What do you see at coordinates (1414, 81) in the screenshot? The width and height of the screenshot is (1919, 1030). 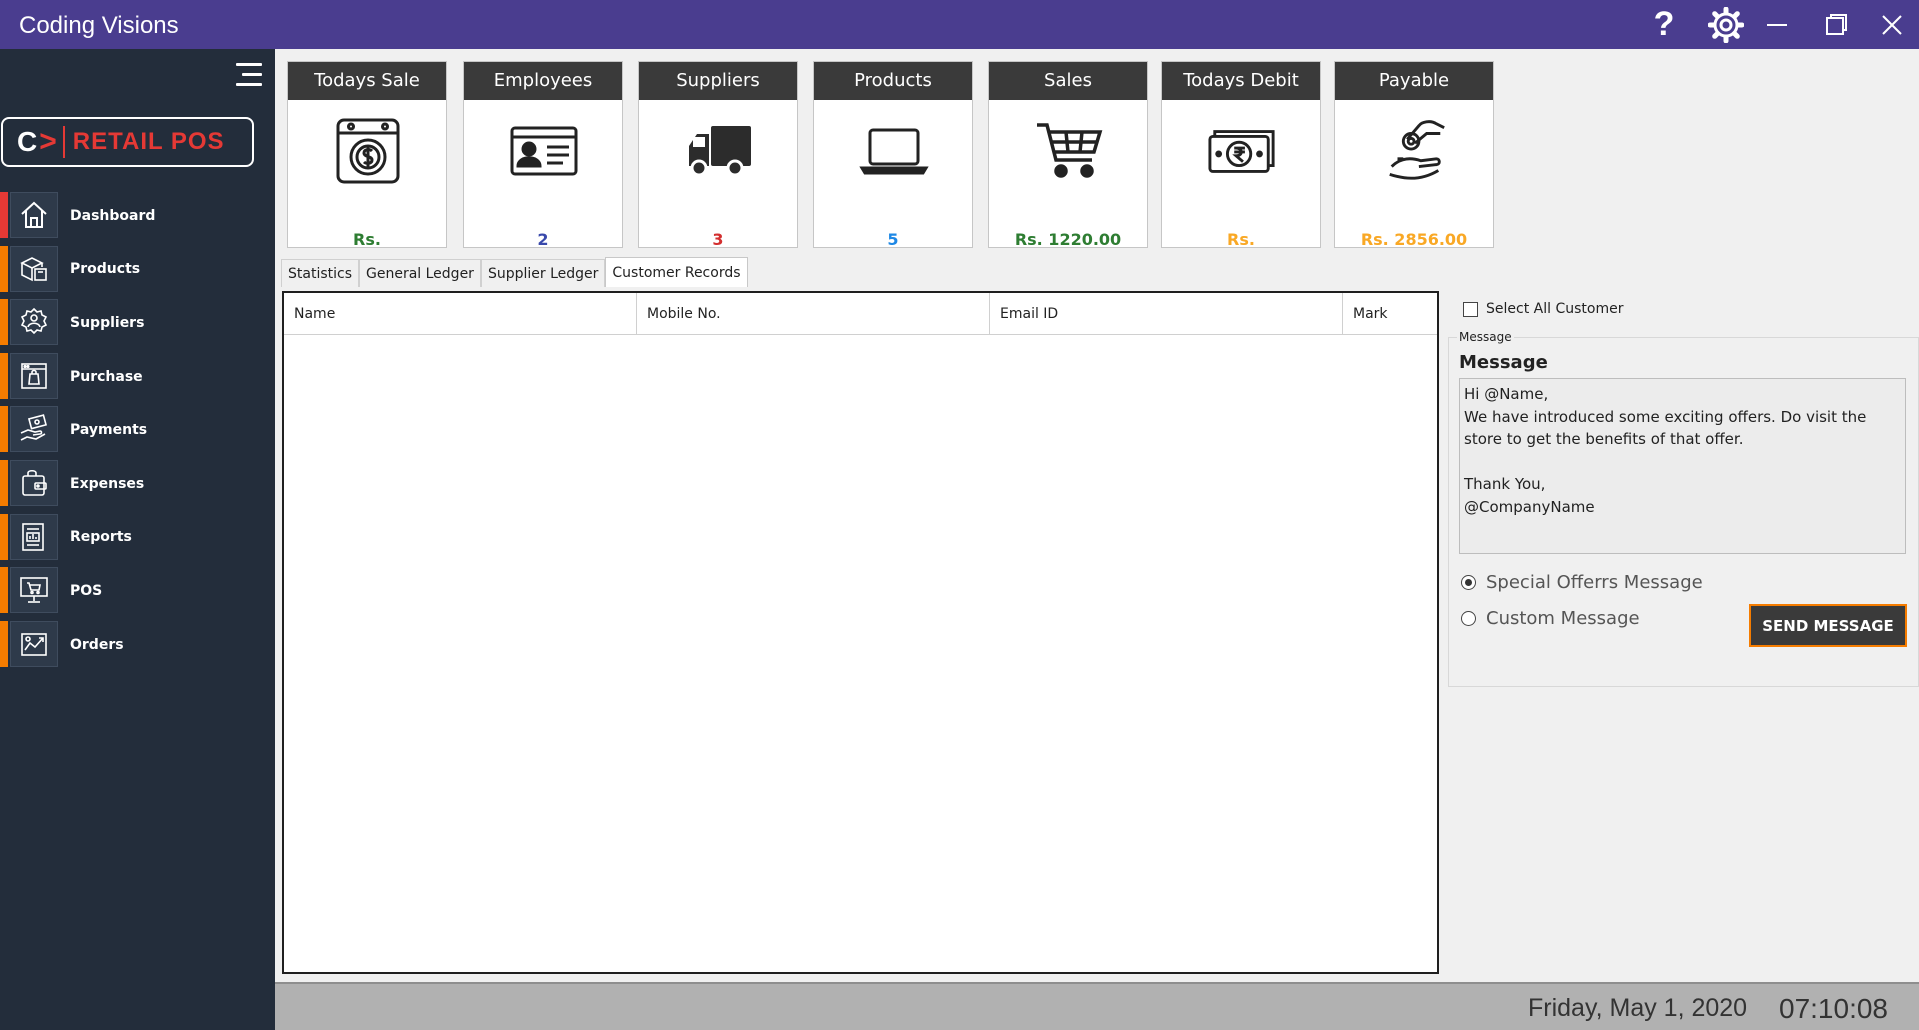 I see `card-title: Payable` at bounding box center [1414, 81].